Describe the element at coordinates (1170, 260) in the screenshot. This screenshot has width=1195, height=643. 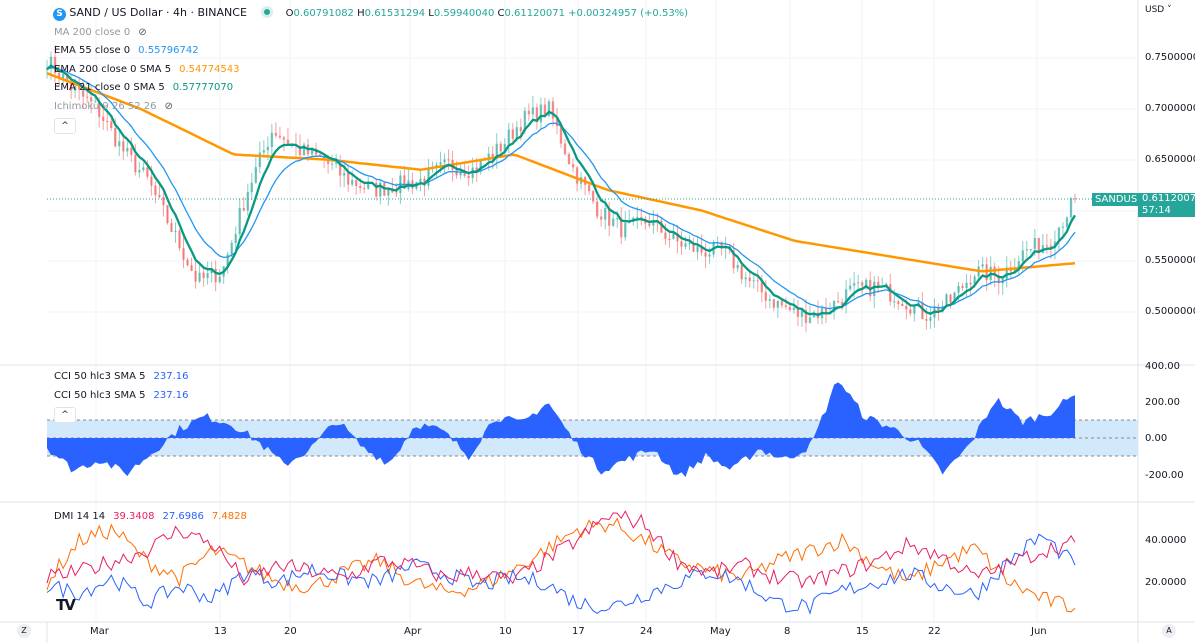
I see `price-tick: 0.55000000` at that location.